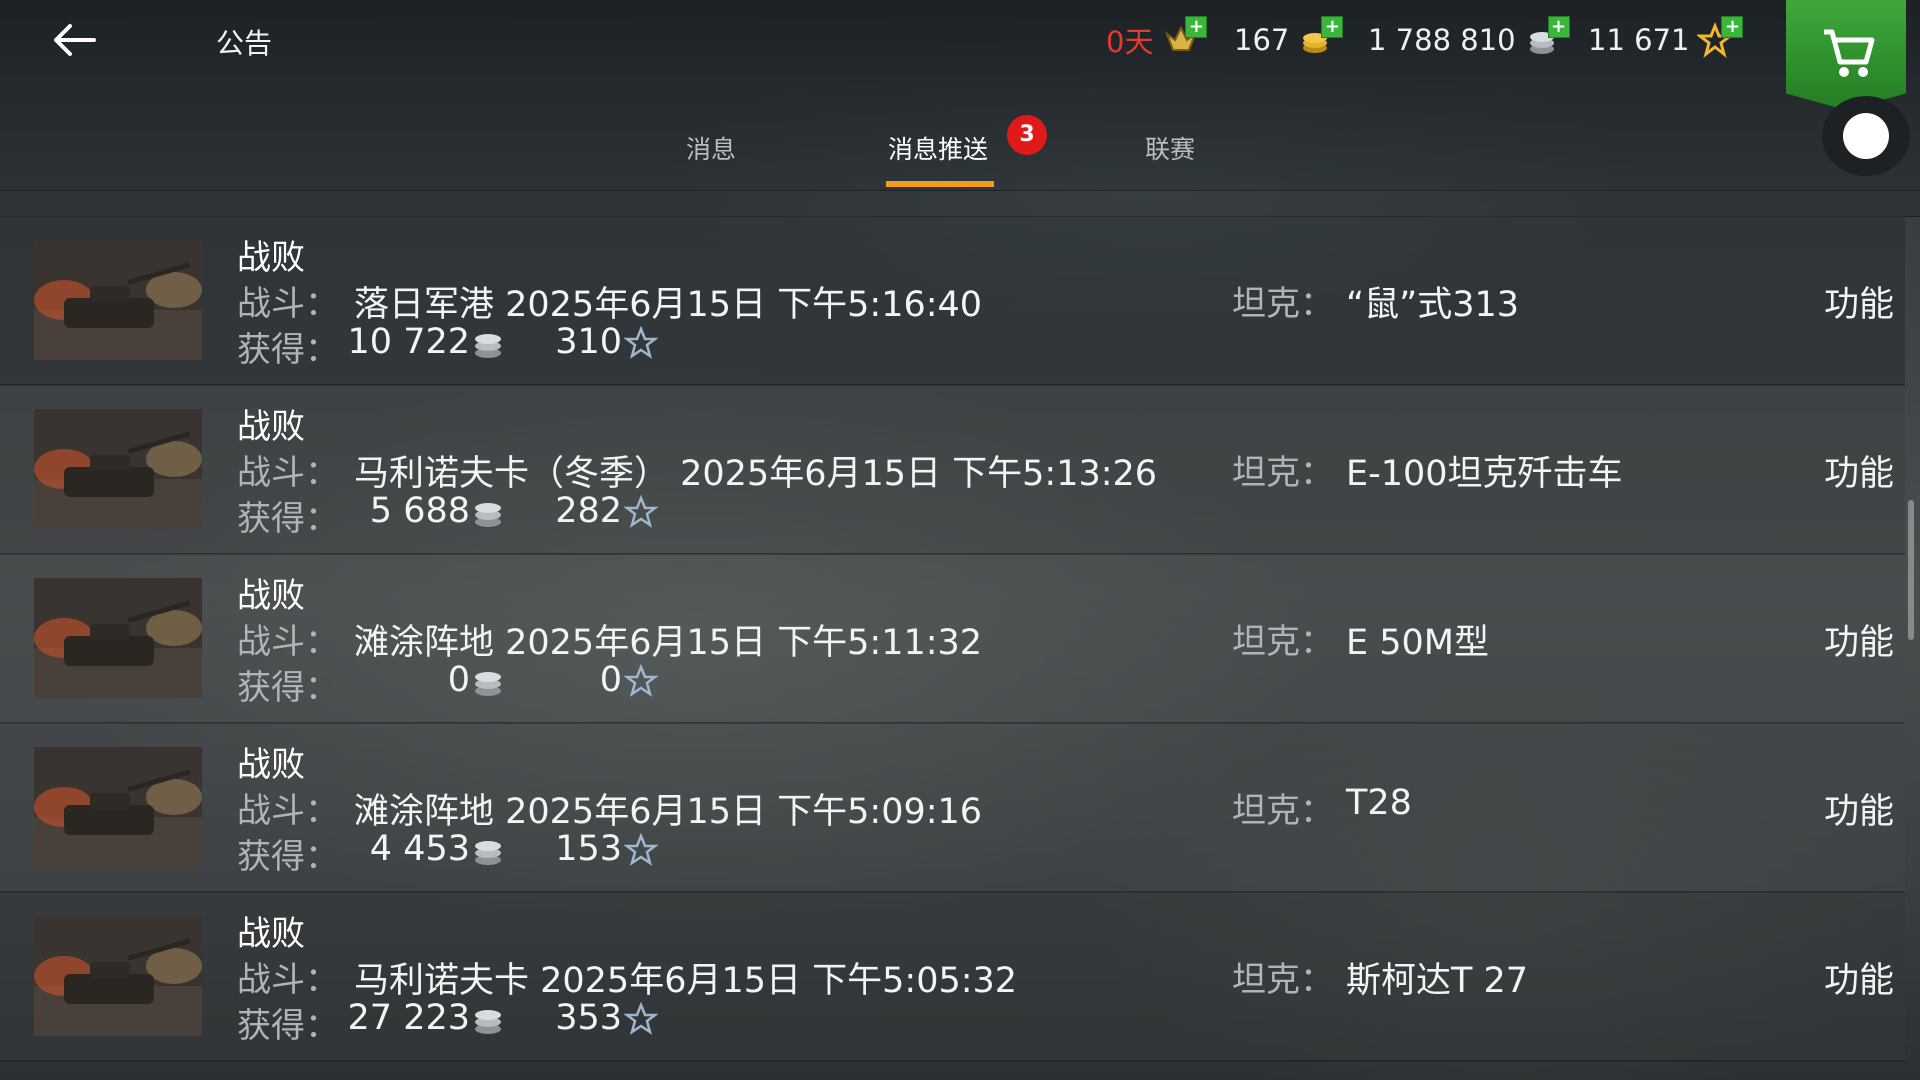  What do you see at coordinates (756, 474) in the screenshot?
I see `battle-info: 马利诺夫卡（冬季） 2025年6月15日 下午5:13:26` at bounding box center [756, 474].